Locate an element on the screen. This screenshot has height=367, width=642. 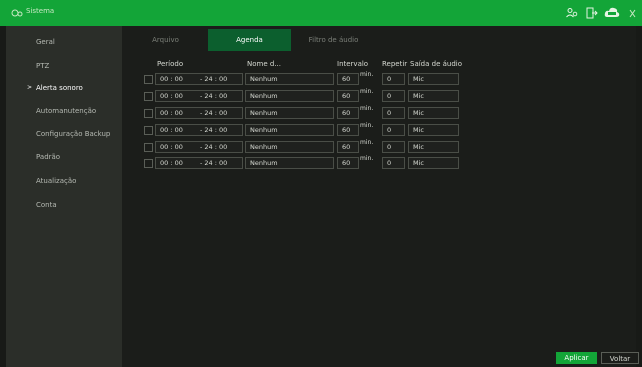
tab-filtro-de-audio: Filtro de áudio is located at coordinates (333, 40).